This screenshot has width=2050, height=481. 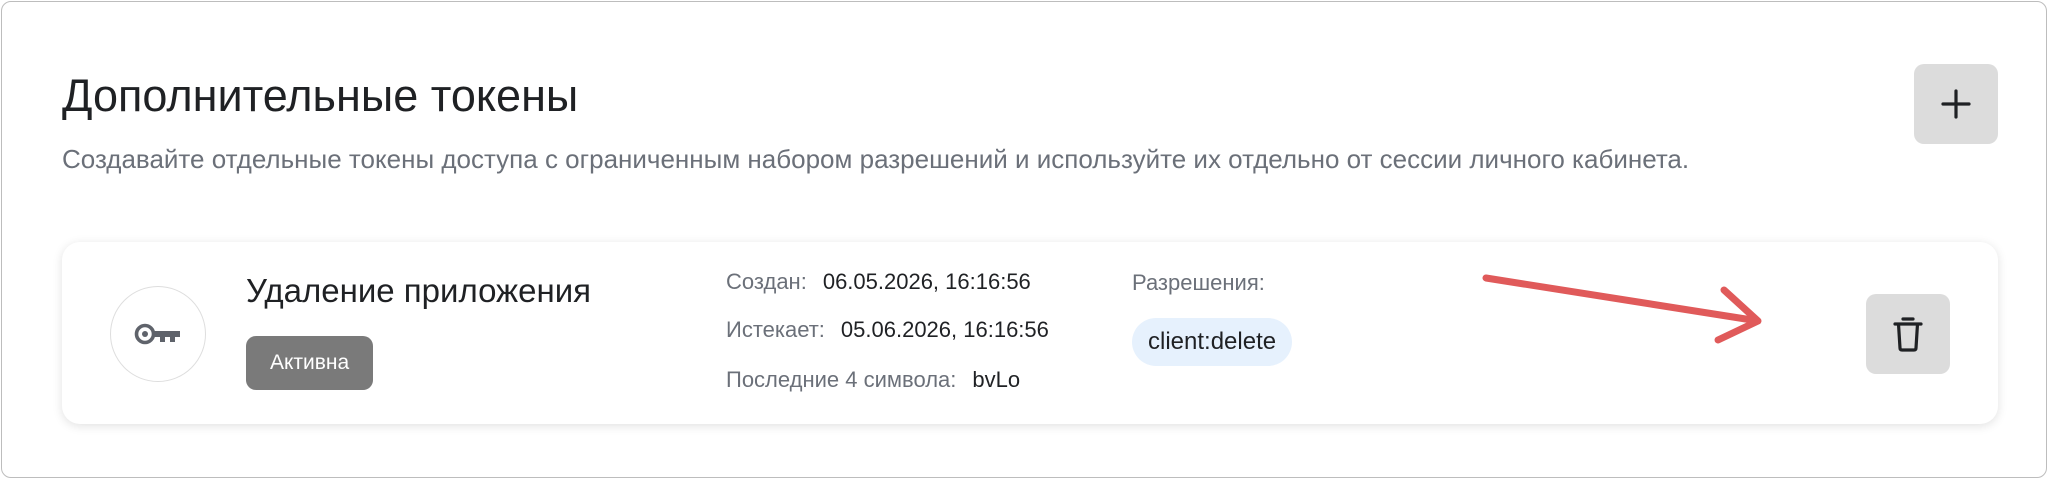 I want to click on last4-row: Последние 4 символа: bvLo, so click(x=873, y=380).